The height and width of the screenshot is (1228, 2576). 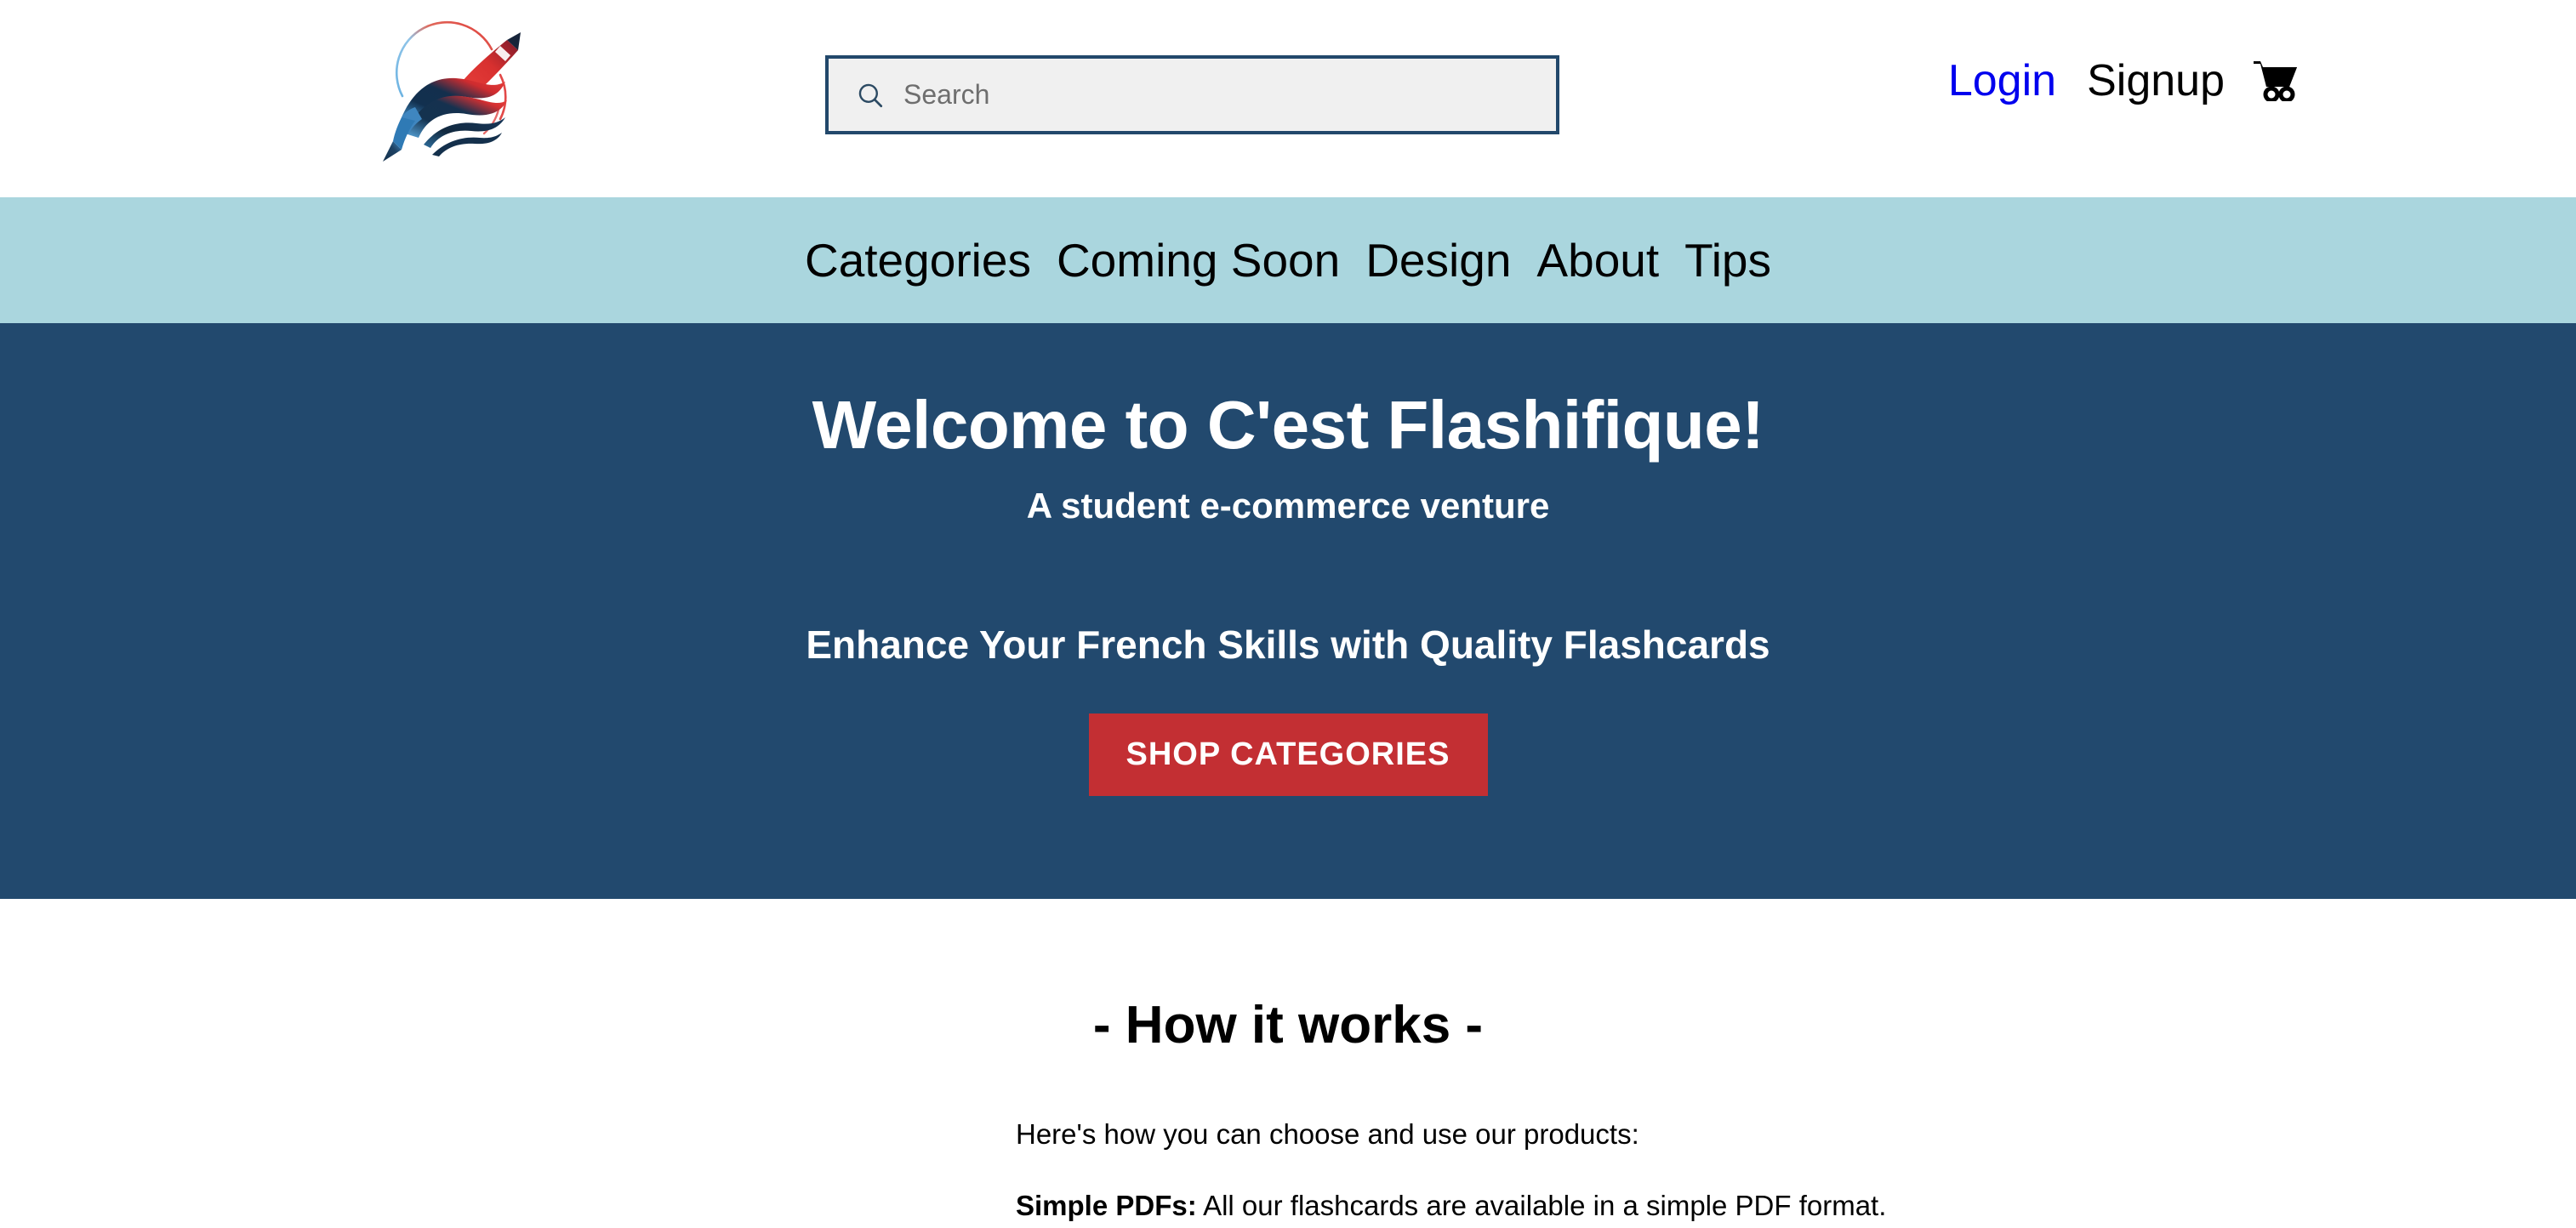 I want to click on nav-item-categories: Categories, so click(x=918, y=260).